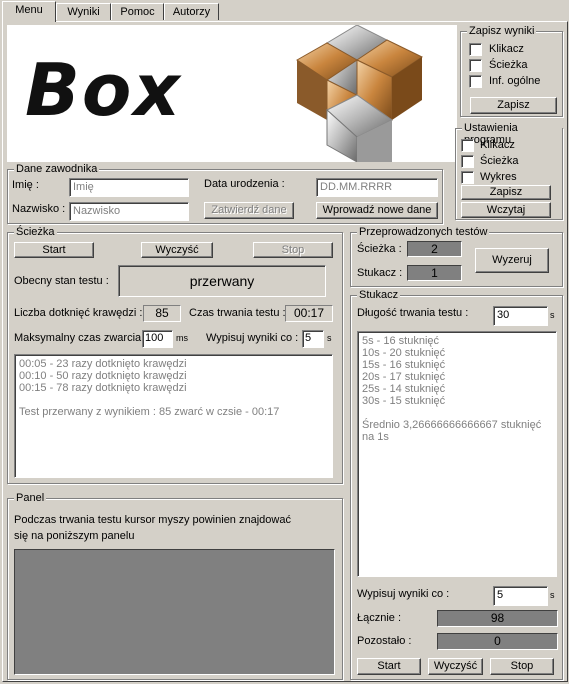 The image size is (569, 684). Describe the element at coordinates (39, 209) in the screenshot. I see `last-name-label: Nazwisko :` at that location.